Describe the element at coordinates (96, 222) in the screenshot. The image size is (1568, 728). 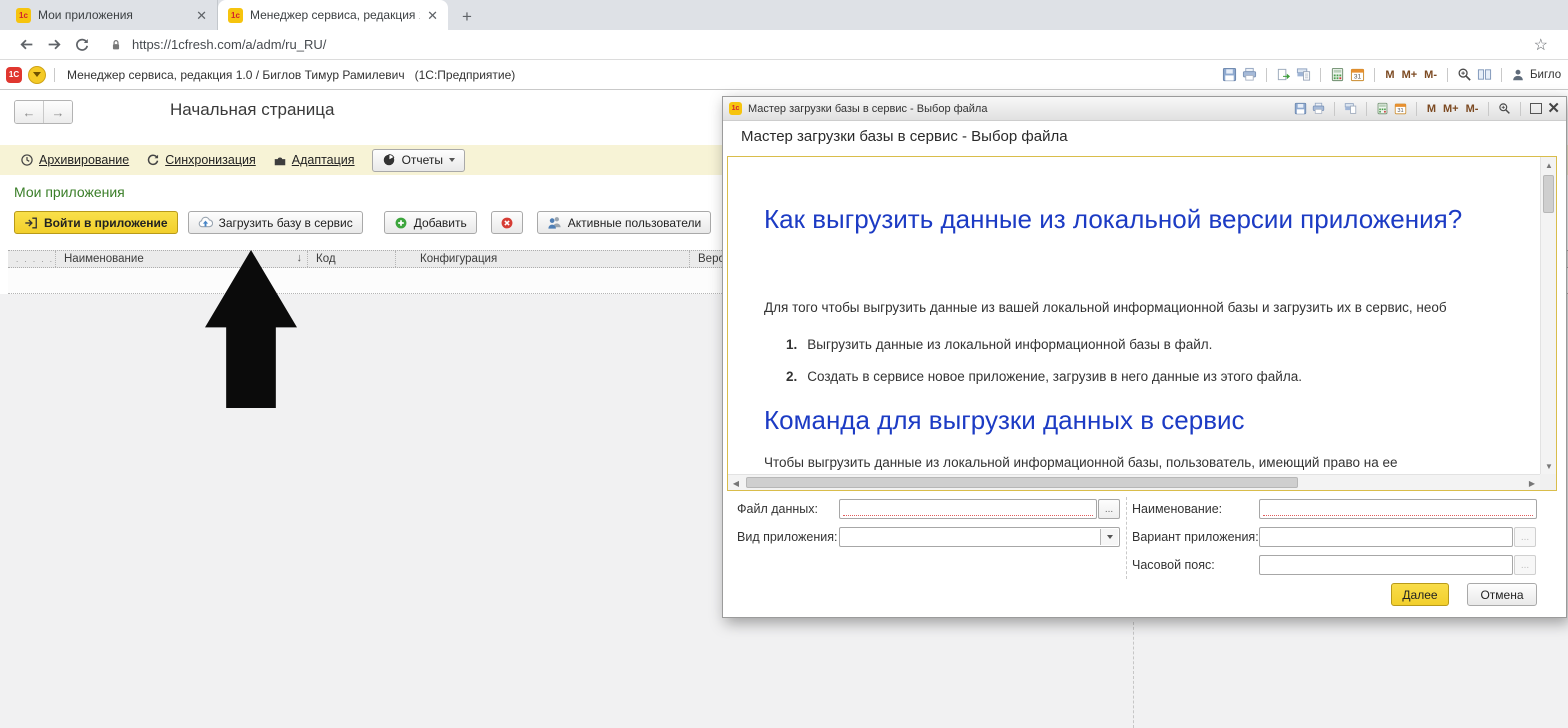
I see `login-app-button: Войти в приложение` at that location.